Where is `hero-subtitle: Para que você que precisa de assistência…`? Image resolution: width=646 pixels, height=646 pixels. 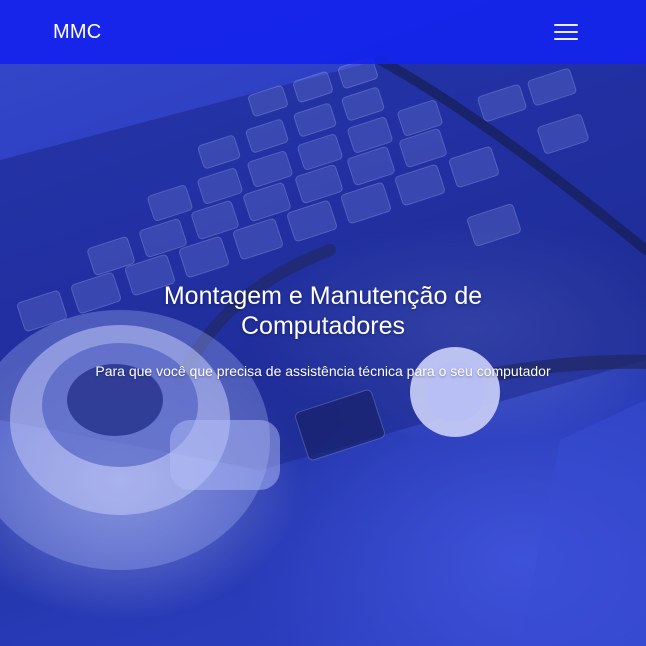
hero-subtitle: Para que você que precisa de assistência… is located at coordinates (323, 371).